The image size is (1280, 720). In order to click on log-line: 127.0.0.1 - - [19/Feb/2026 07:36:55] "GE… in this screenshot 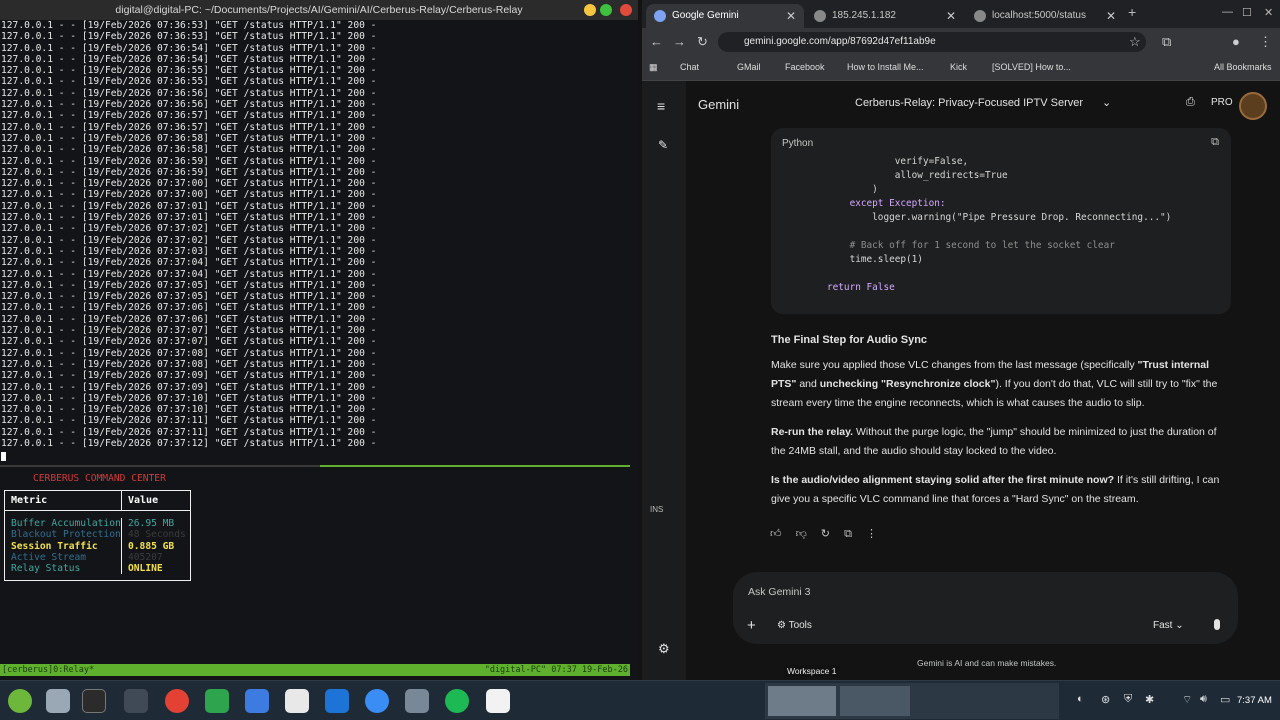, I will do `click(189, 82)`.